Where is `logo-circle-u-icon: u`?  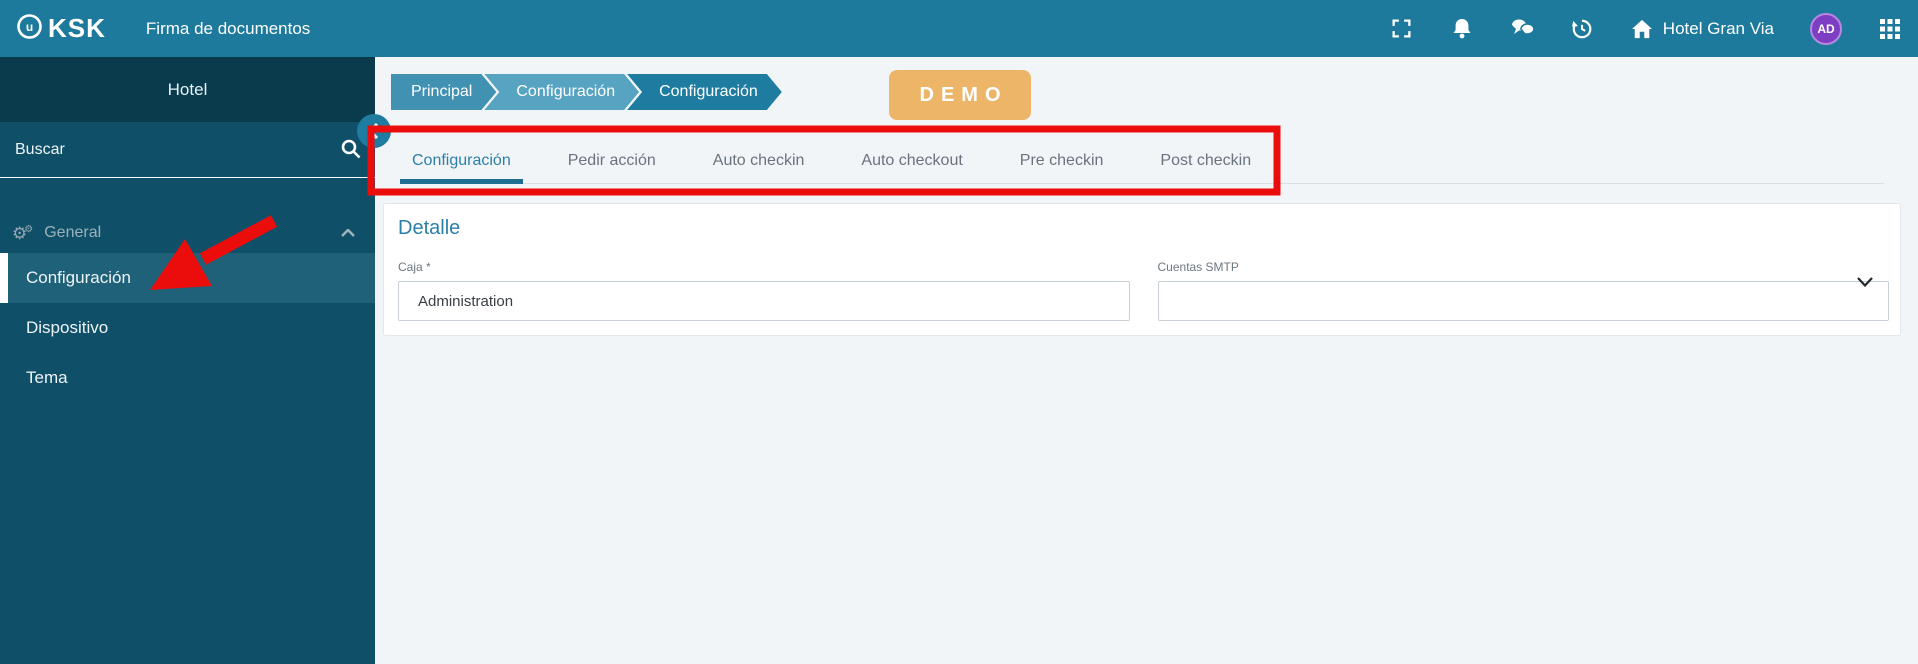 logo-circle-u-icon: u is located at coordinates (29, 29).